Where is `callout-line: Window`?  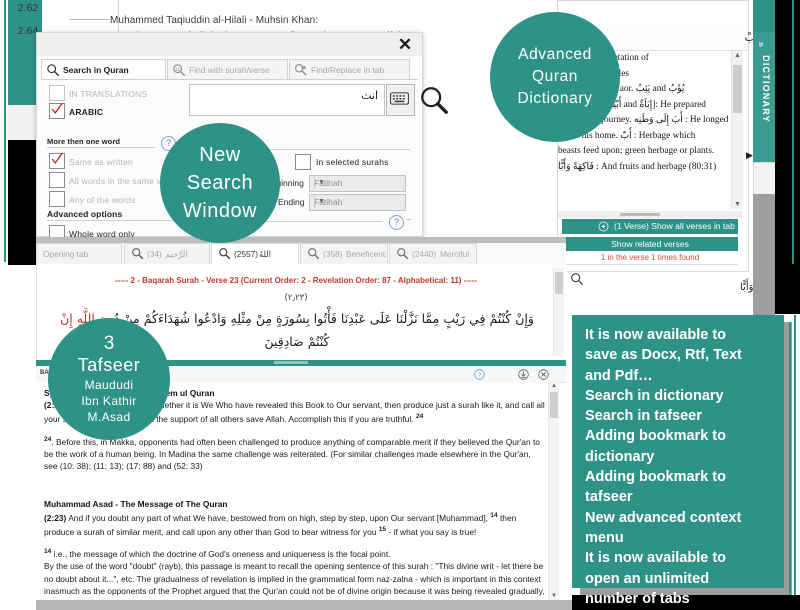
callout-line: Window is located at coordinates (220, 211).